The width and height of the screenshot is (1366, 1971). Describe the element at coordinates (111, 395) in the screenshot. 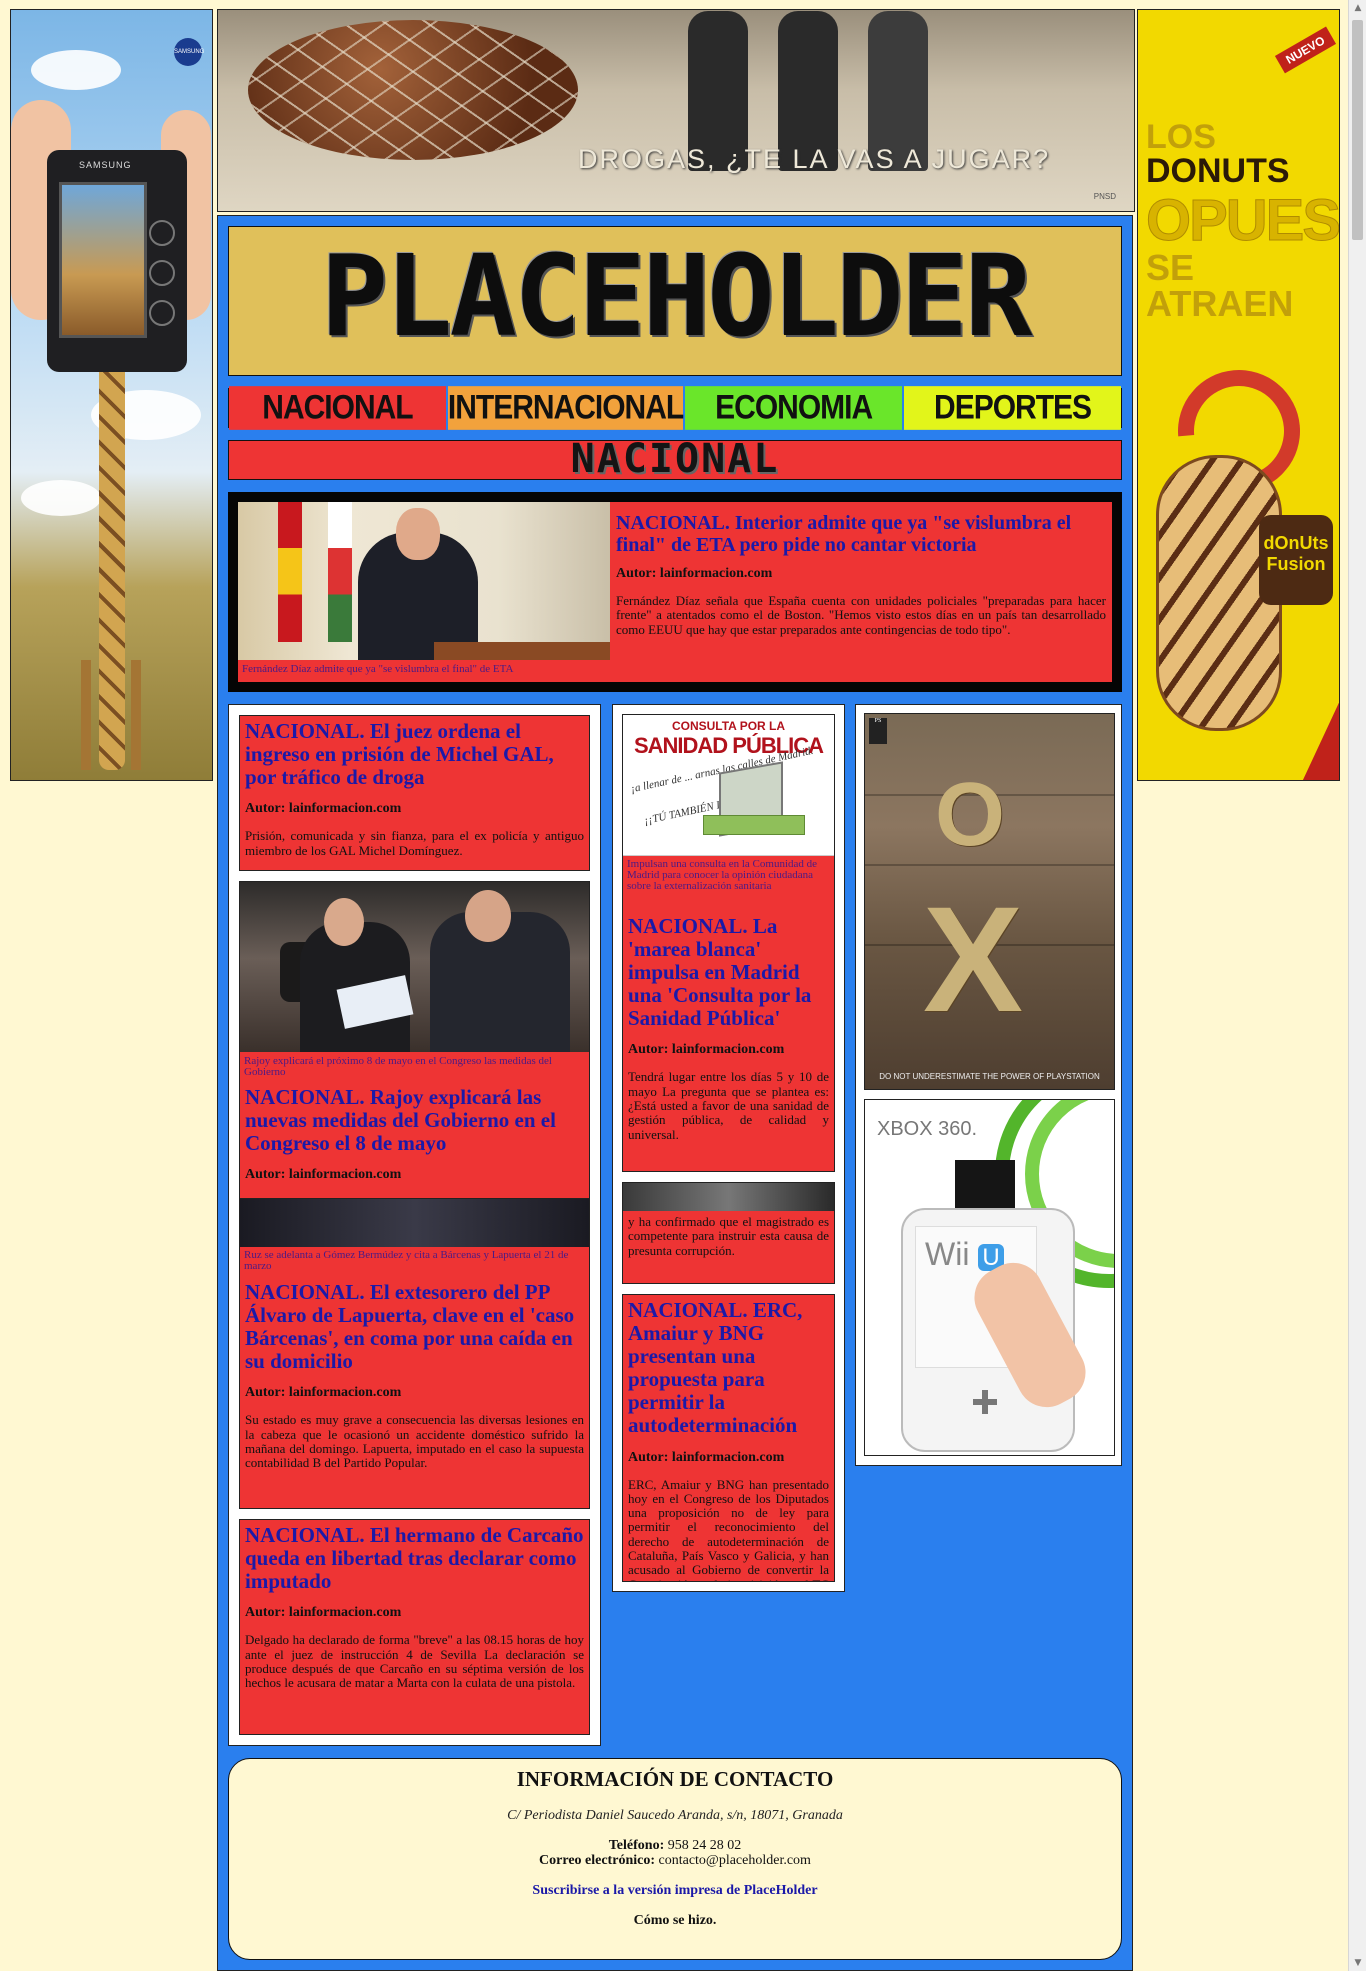

I see `samsung-camera-ad: SAMSUNG SAMSUNG` at that location.